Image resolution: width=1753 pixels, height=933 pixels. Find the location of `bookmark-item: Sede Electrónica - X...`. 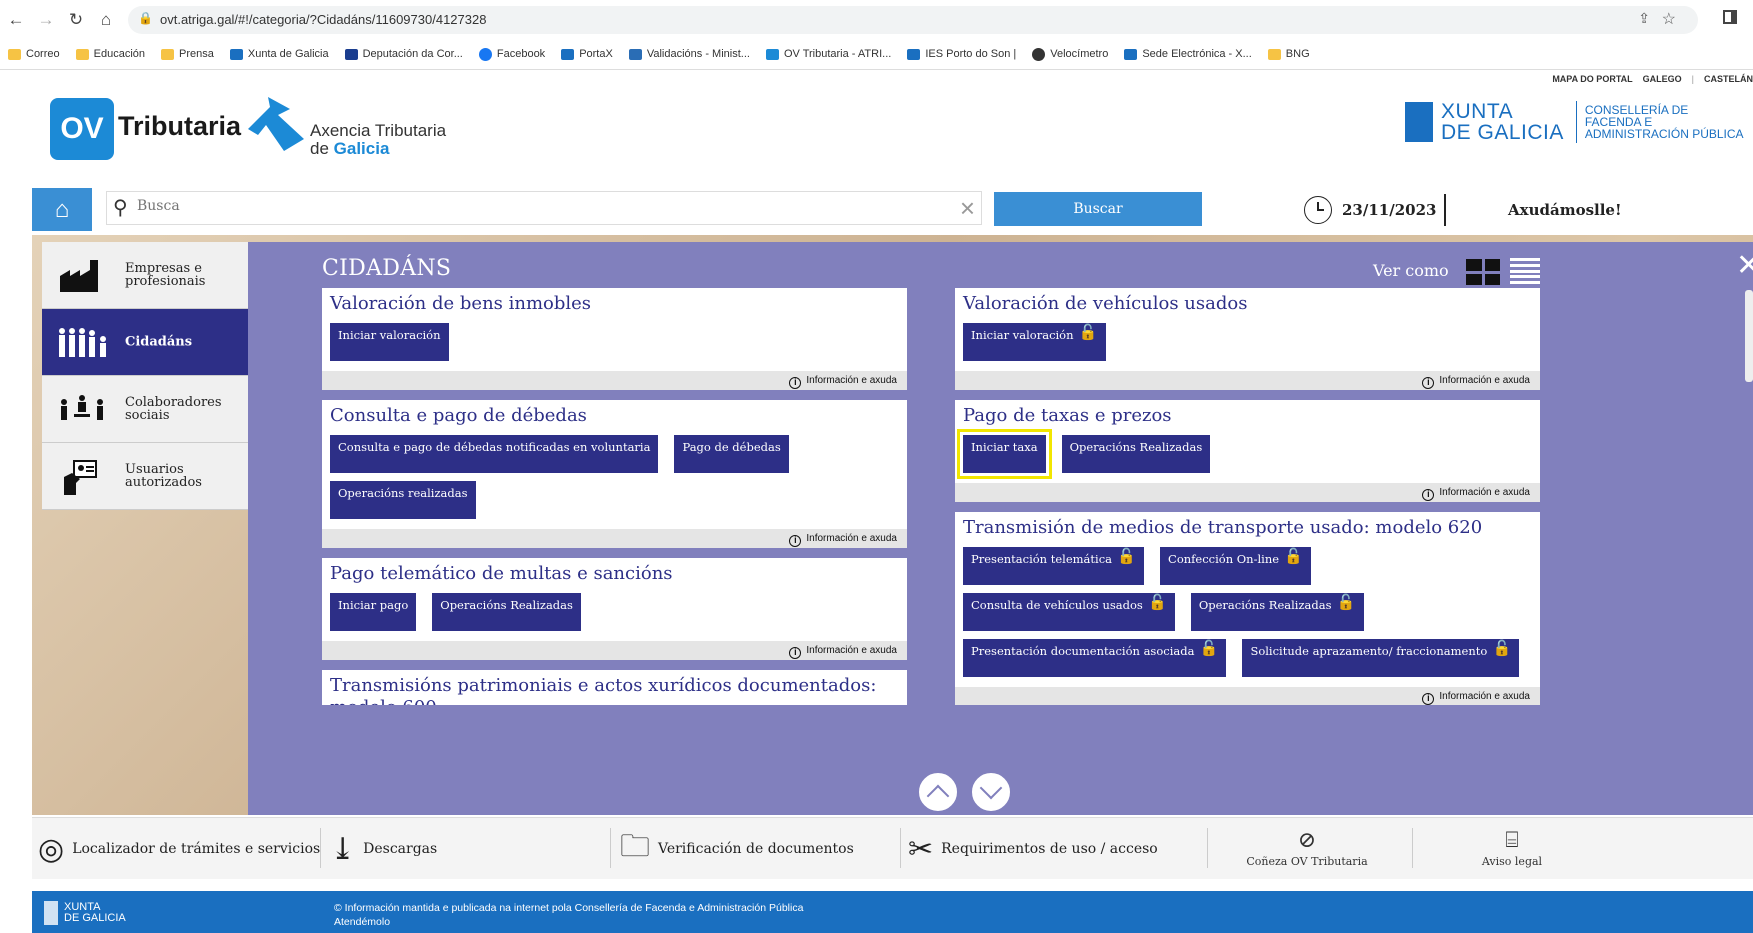

bookmark-item: Sede Electrónica - X... is located at coordinates (1188, 54).